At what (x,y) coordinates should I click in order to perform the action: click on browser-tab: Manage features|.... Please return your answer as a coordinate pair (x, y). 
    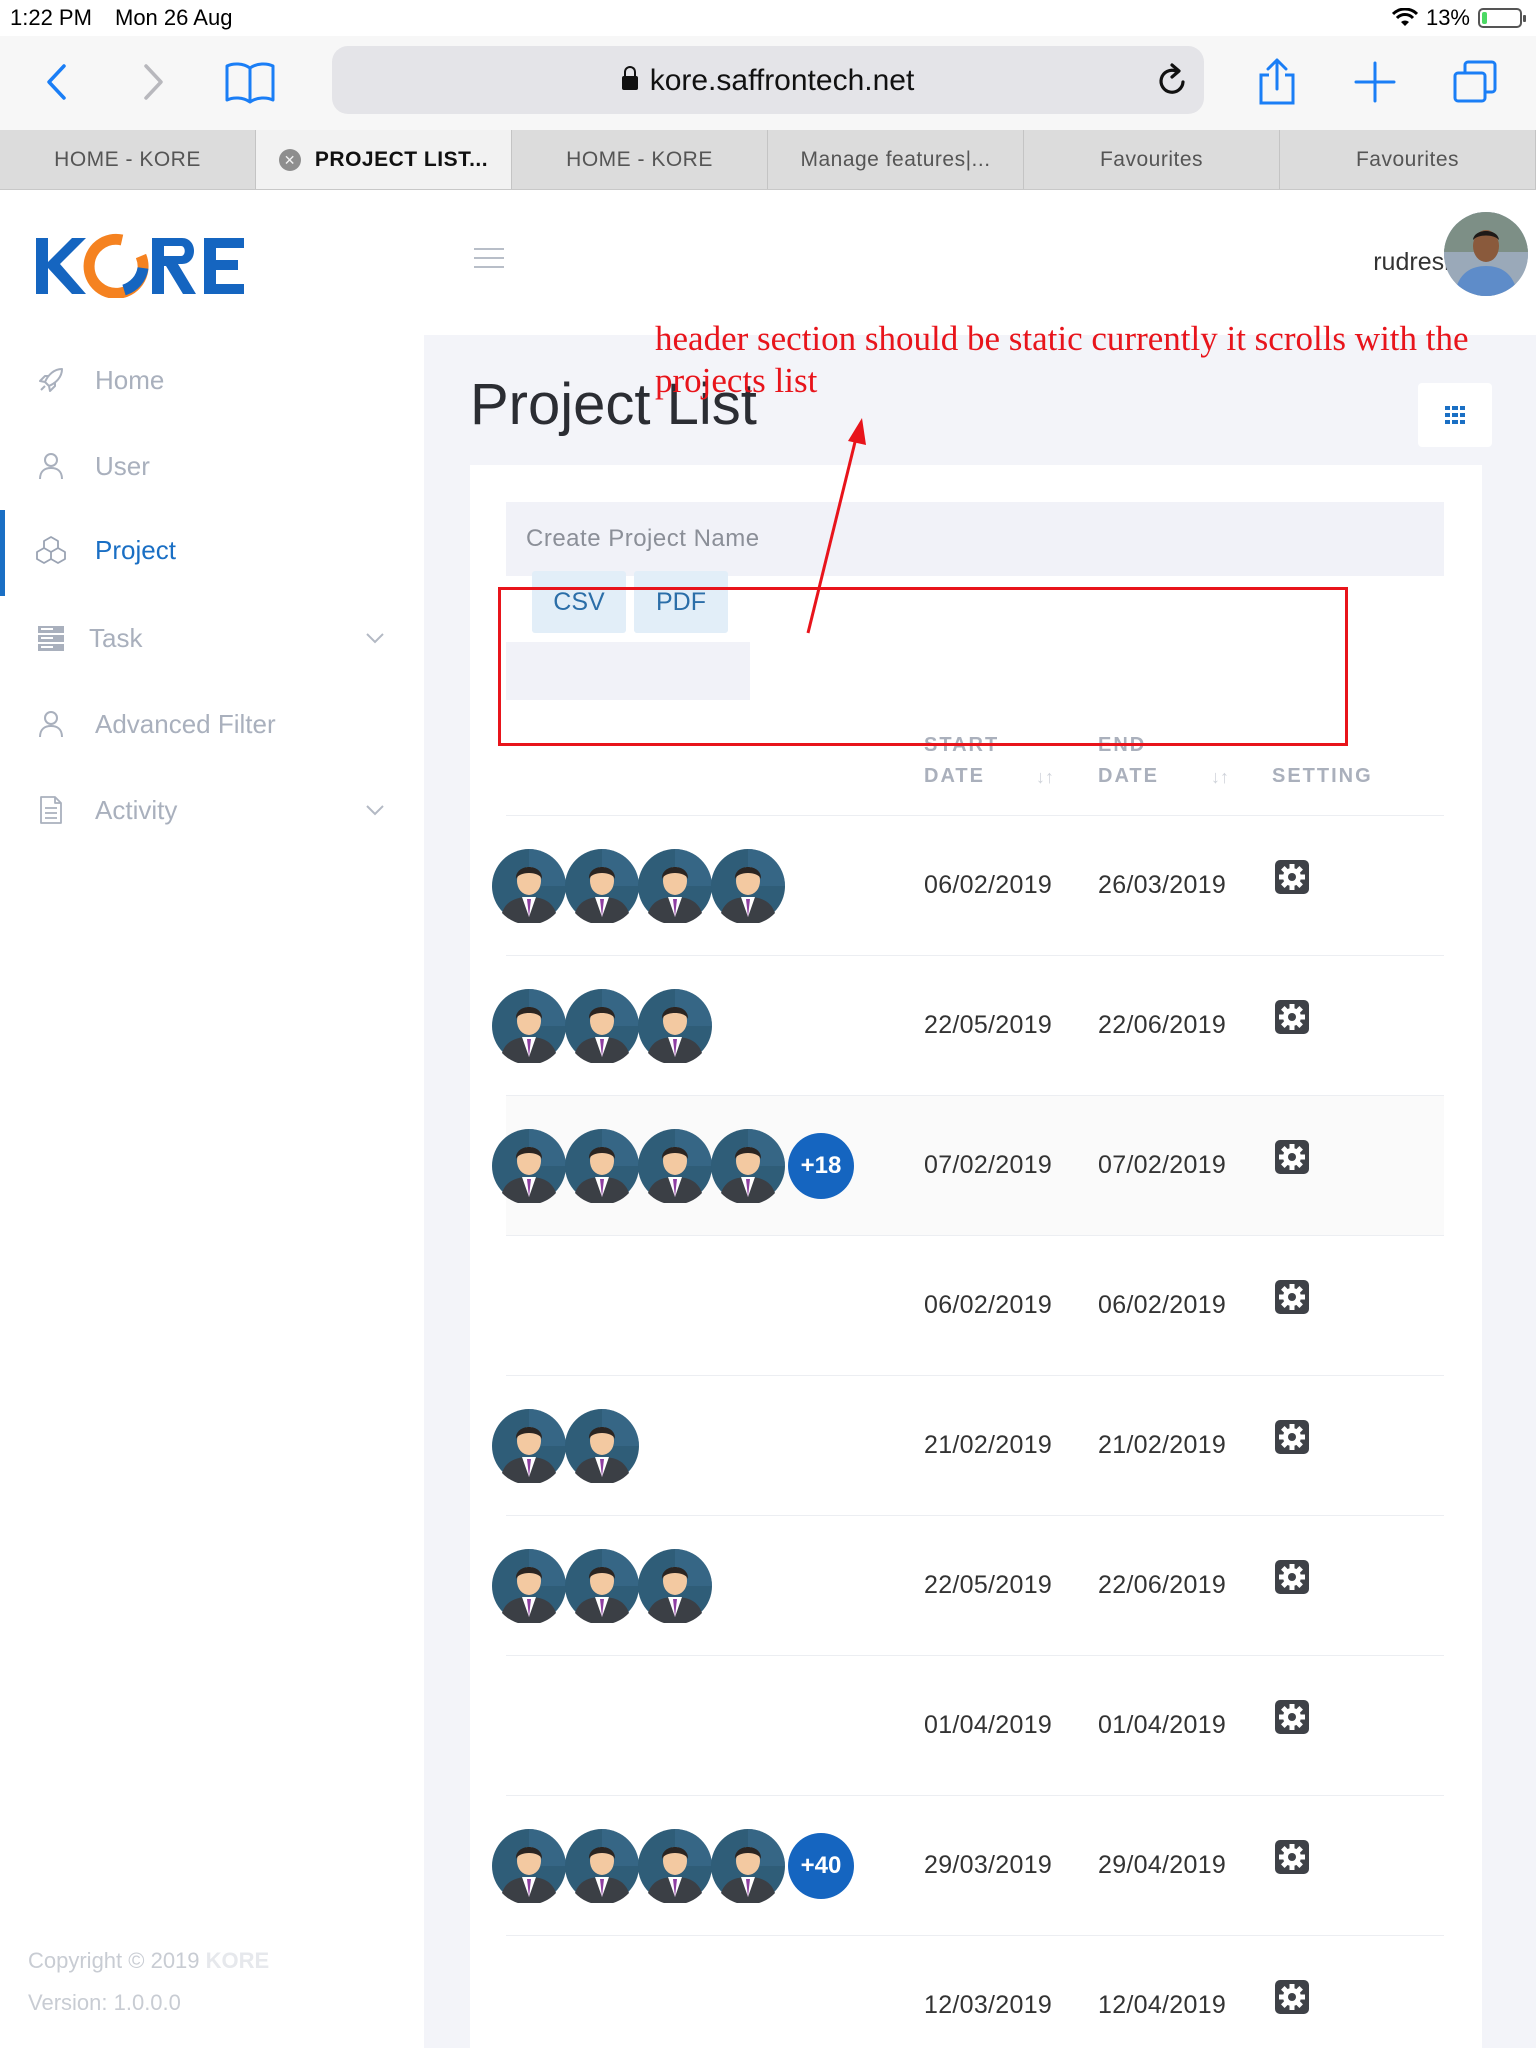
    Looking at the image, I should click on (896, 159).